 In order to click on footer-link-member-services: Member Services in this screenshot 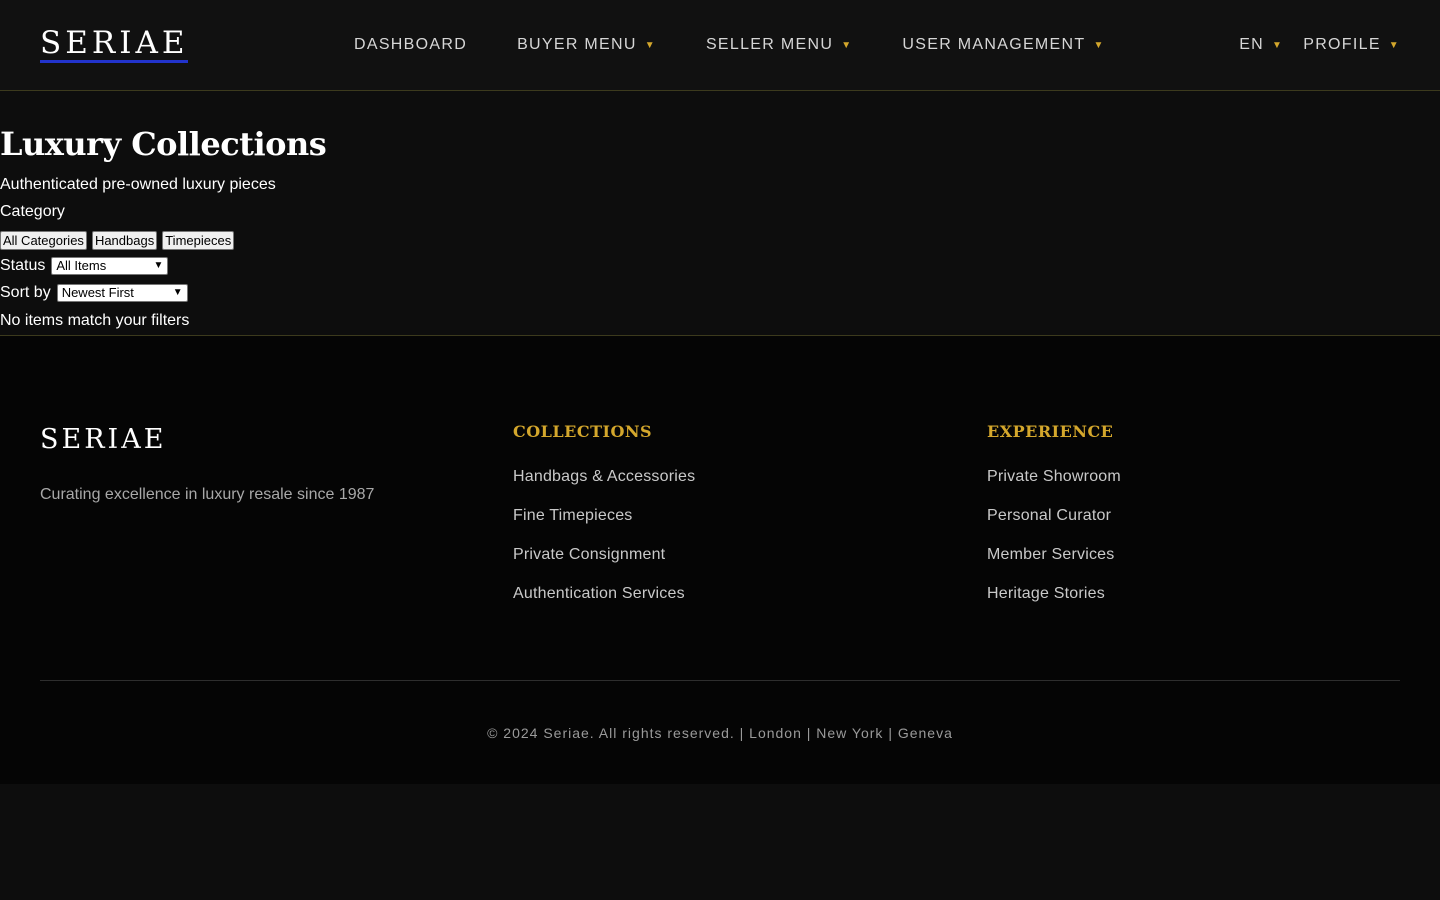, I will do `click(1054, 565)`.